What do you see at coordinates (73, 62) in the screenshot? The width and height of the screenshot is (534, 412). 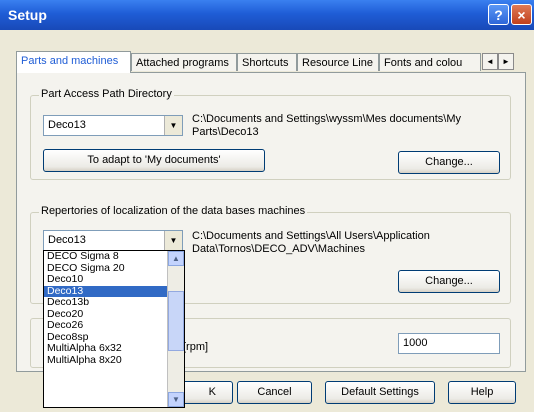 I see `tab-parts-and-machines: Parts and machines` at bounding box center [73, 62].